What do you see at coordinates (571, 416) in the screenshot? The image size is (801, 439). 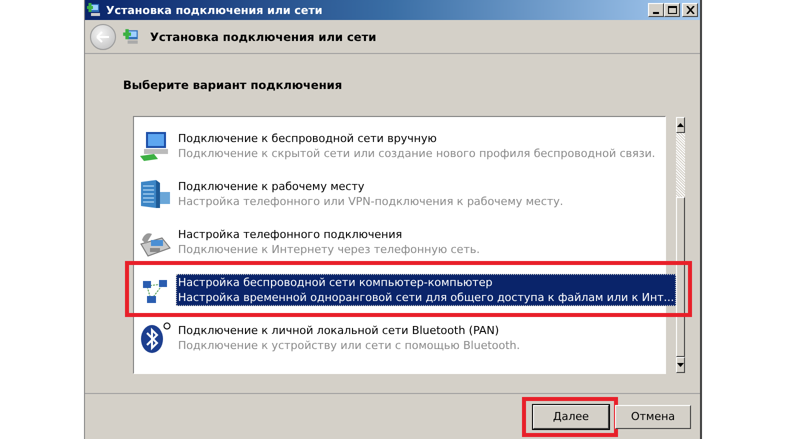 I see `dialog-button: Далее` at bounding box center [571, 416].